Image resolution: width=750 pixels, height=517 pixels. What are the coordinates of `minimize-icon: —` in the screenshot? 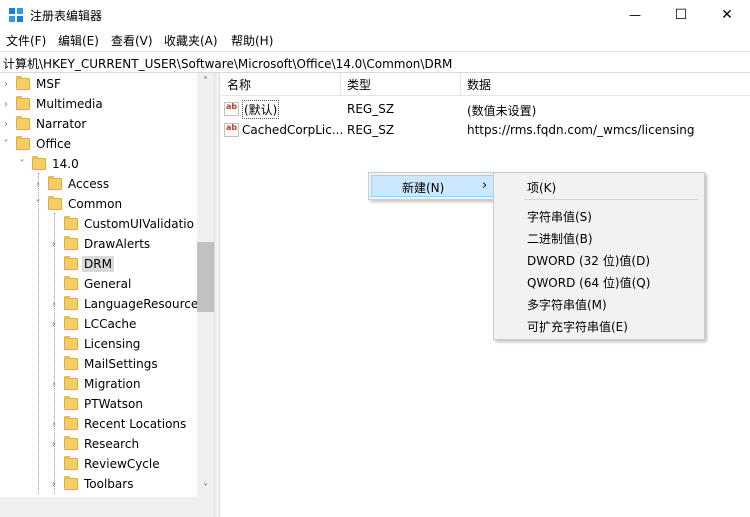 It's located at (635, 15).